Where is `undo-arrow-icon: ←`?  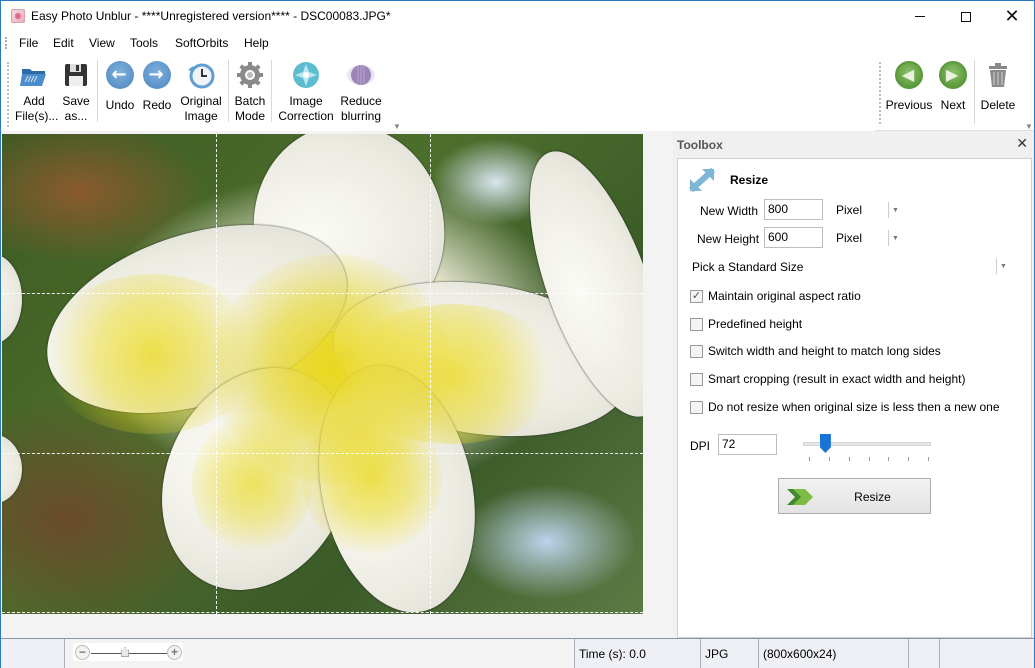
undo-arrow-icon: ← is located at coordinates (120, 75).